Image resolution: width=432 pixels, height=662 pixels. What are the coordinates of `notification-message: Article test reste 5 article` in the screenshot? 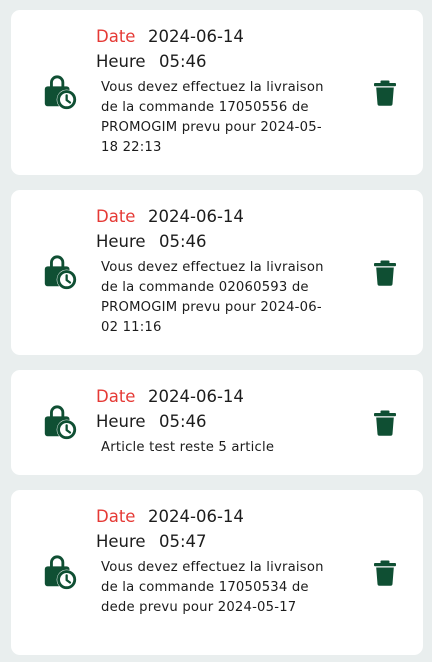 It's located at (188, 447).